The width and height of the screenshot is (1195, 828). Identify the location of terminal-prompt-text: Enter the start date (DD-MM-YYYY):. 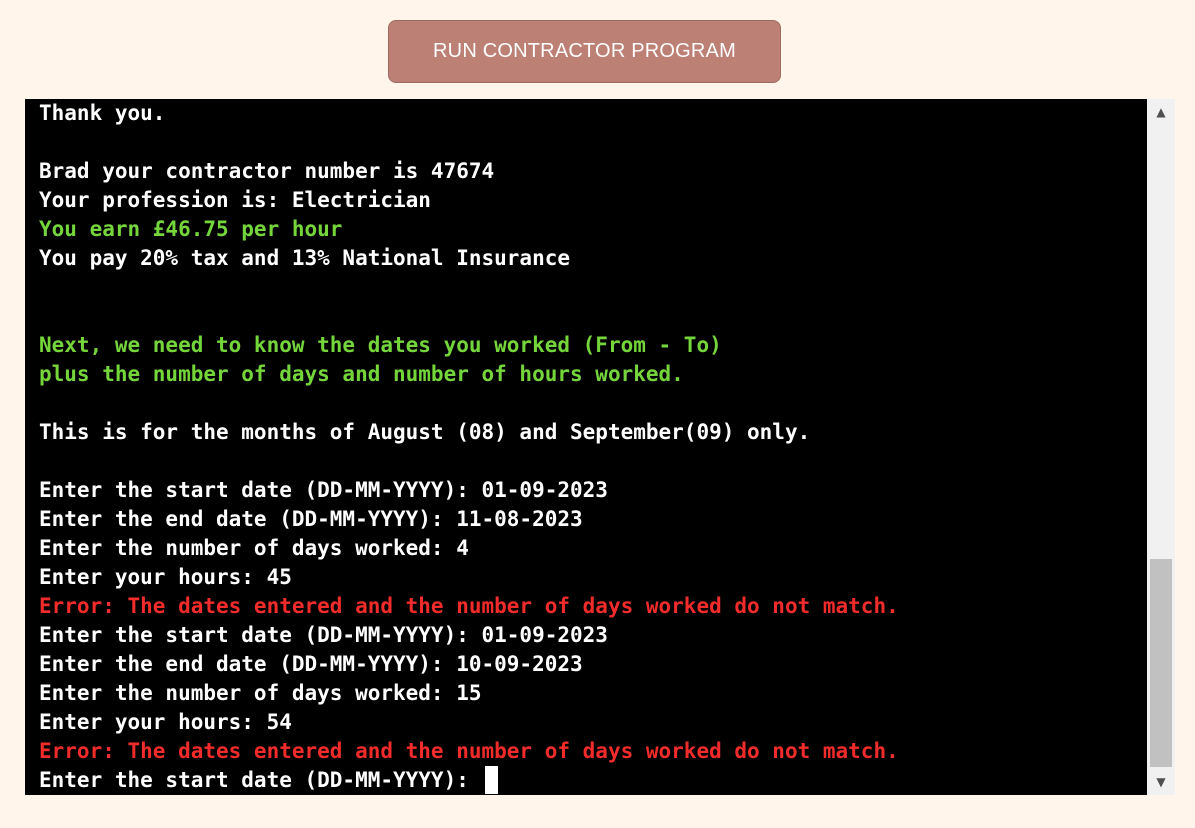
(260, 780).